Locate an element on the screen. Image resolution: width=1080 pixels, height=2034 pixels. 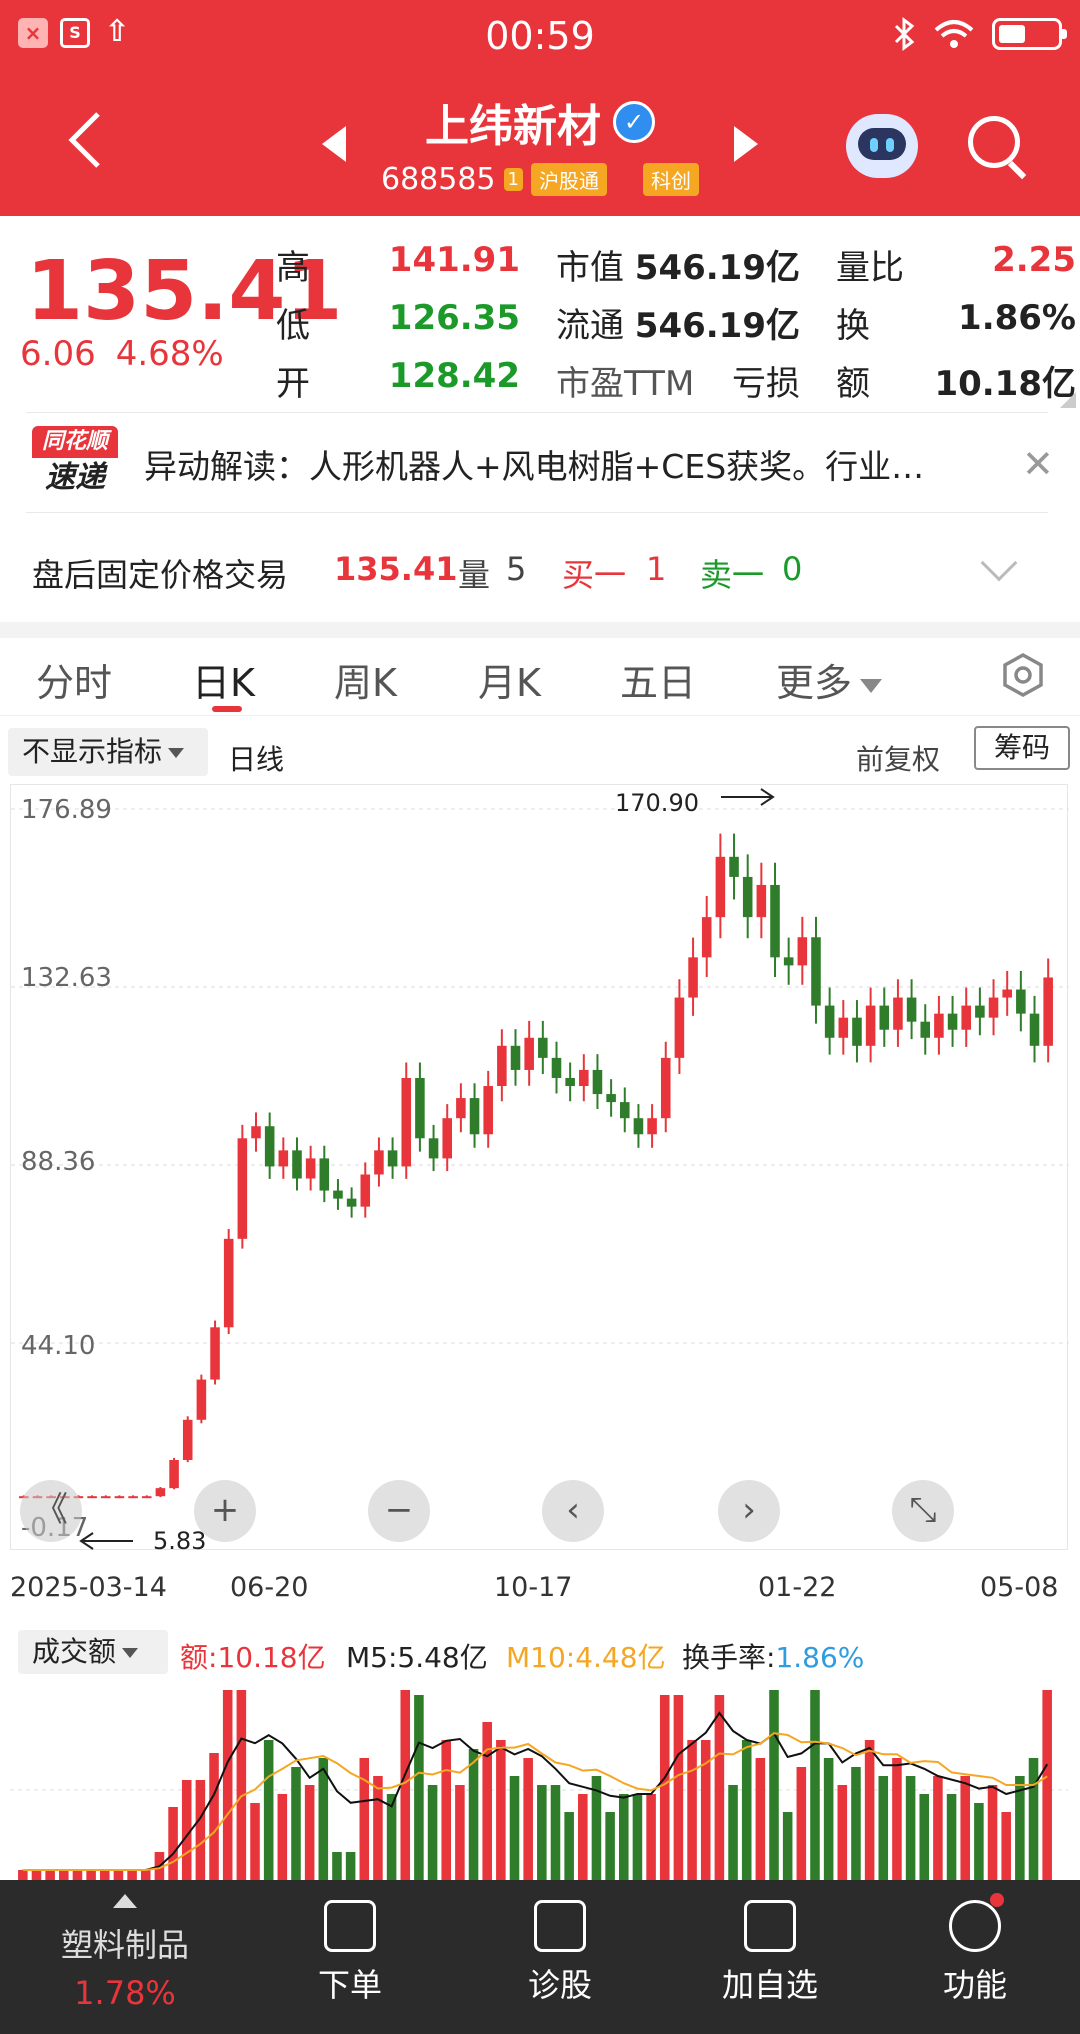
connect-tag: 沪股通 is located at coordinates (568, 179).